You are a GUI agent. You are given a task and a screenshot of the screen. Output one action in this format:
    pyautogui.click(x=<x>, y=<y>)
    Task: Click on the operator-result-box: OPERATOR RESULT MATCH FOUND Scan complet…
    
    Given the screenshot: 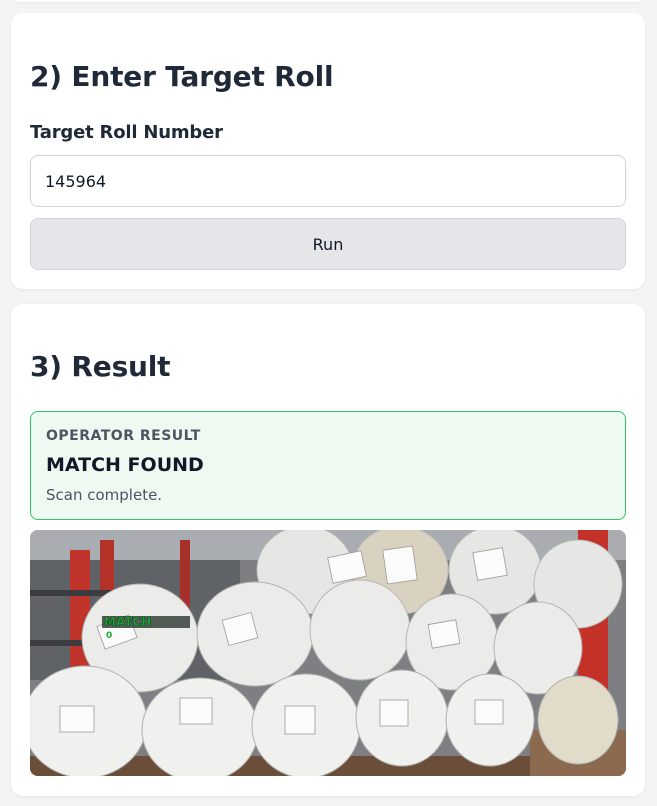 What is the action you would take?
    pyautogui.click(x=328, y=465)
    